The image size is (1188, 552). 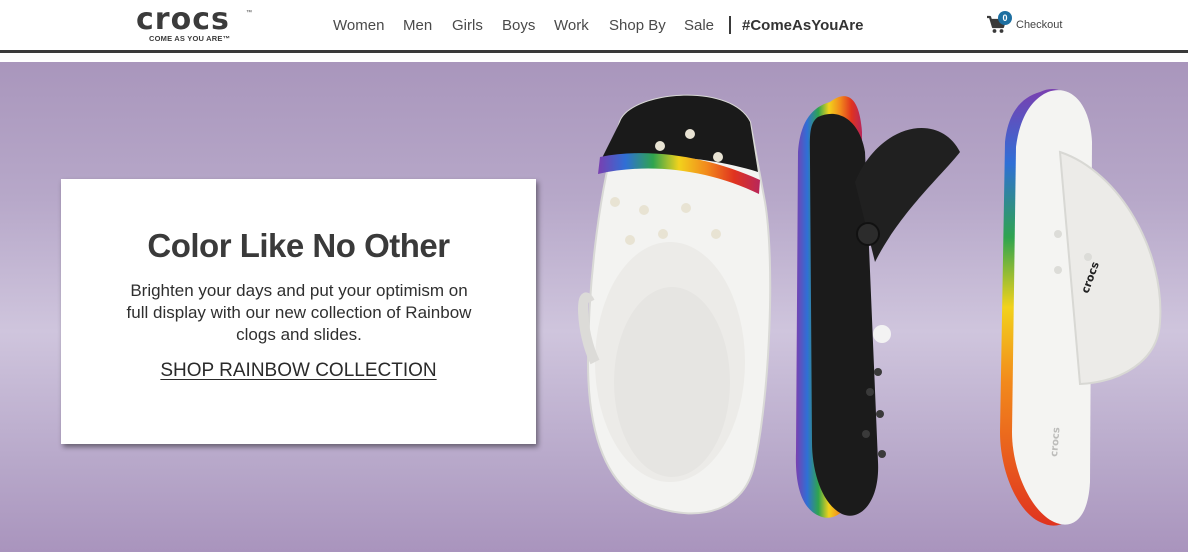 What do you see at coordinates (358, 26) in the screenshot?
I see `nav-item-women: Women` at bounding box center [358, 26].